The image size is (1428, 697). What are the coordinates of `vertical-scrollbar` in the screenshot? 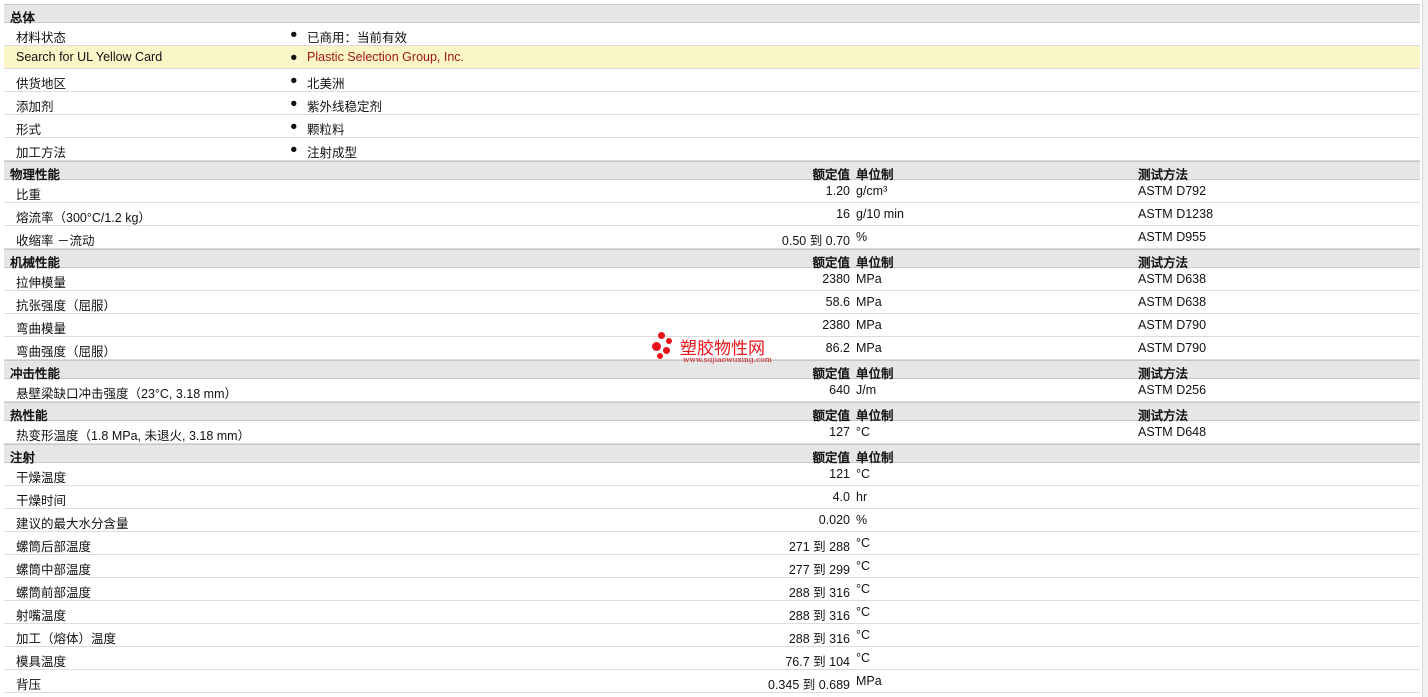 It's located at (1425, 348).